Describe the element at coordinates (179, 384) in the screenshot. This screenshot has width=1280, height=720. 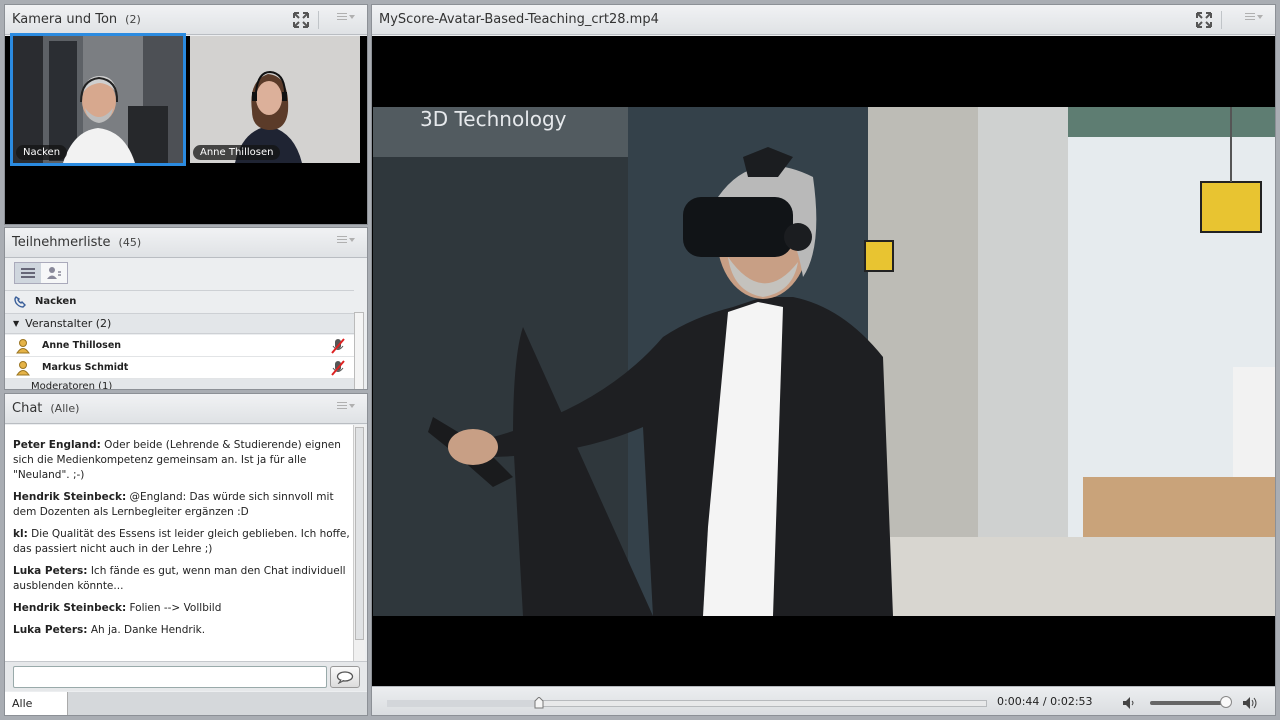
I see `group-presenters: Moderatoren (1)` at that location.